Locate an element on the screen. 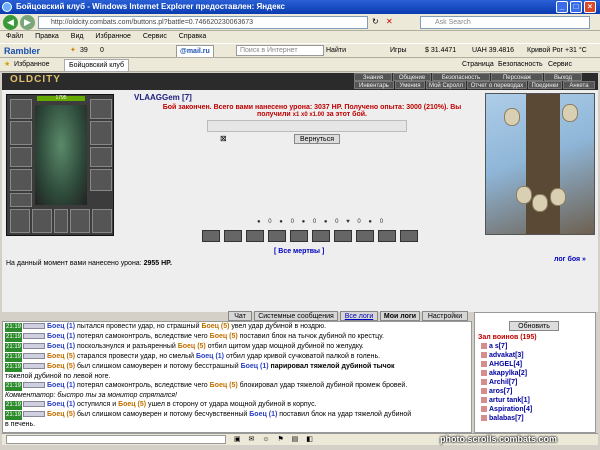  armor-slot is located at coordinates (21, 180).